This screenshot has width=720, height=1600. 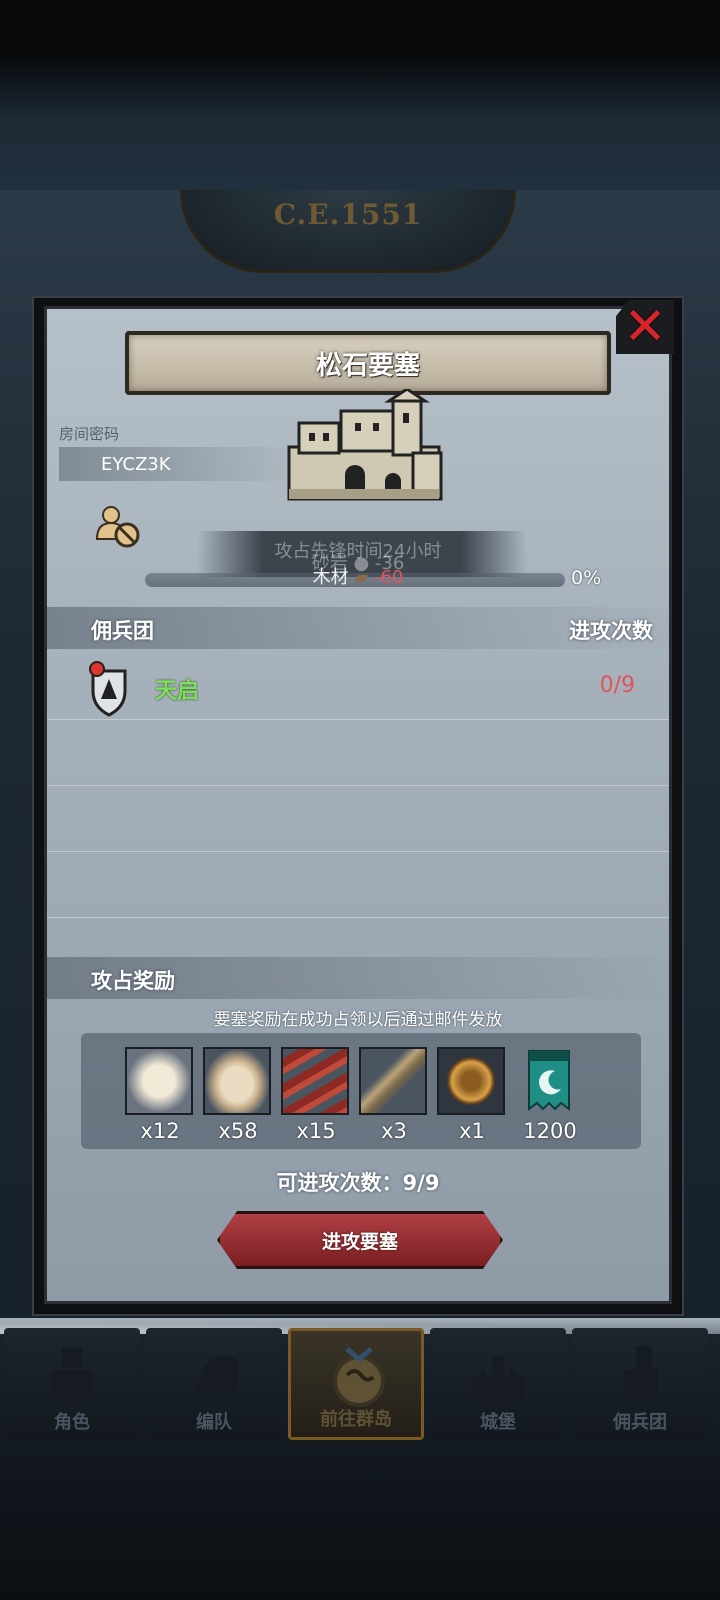 I want to click on red-wood-planks-icon, so click(x=315, y=1081).